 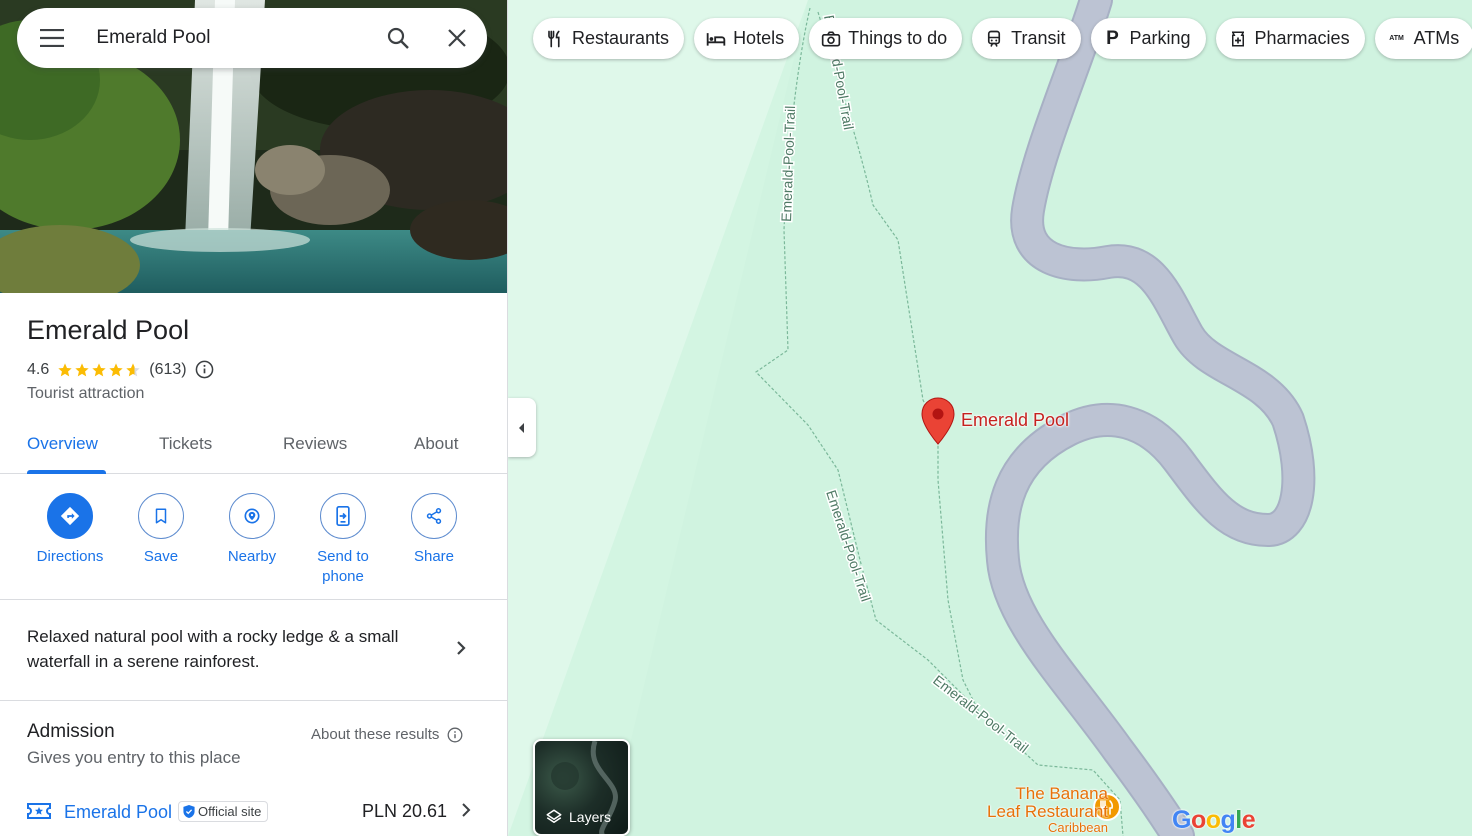 I want to click on admission-subtitle: Gives you entry to this place, so click(x=134, y=757).